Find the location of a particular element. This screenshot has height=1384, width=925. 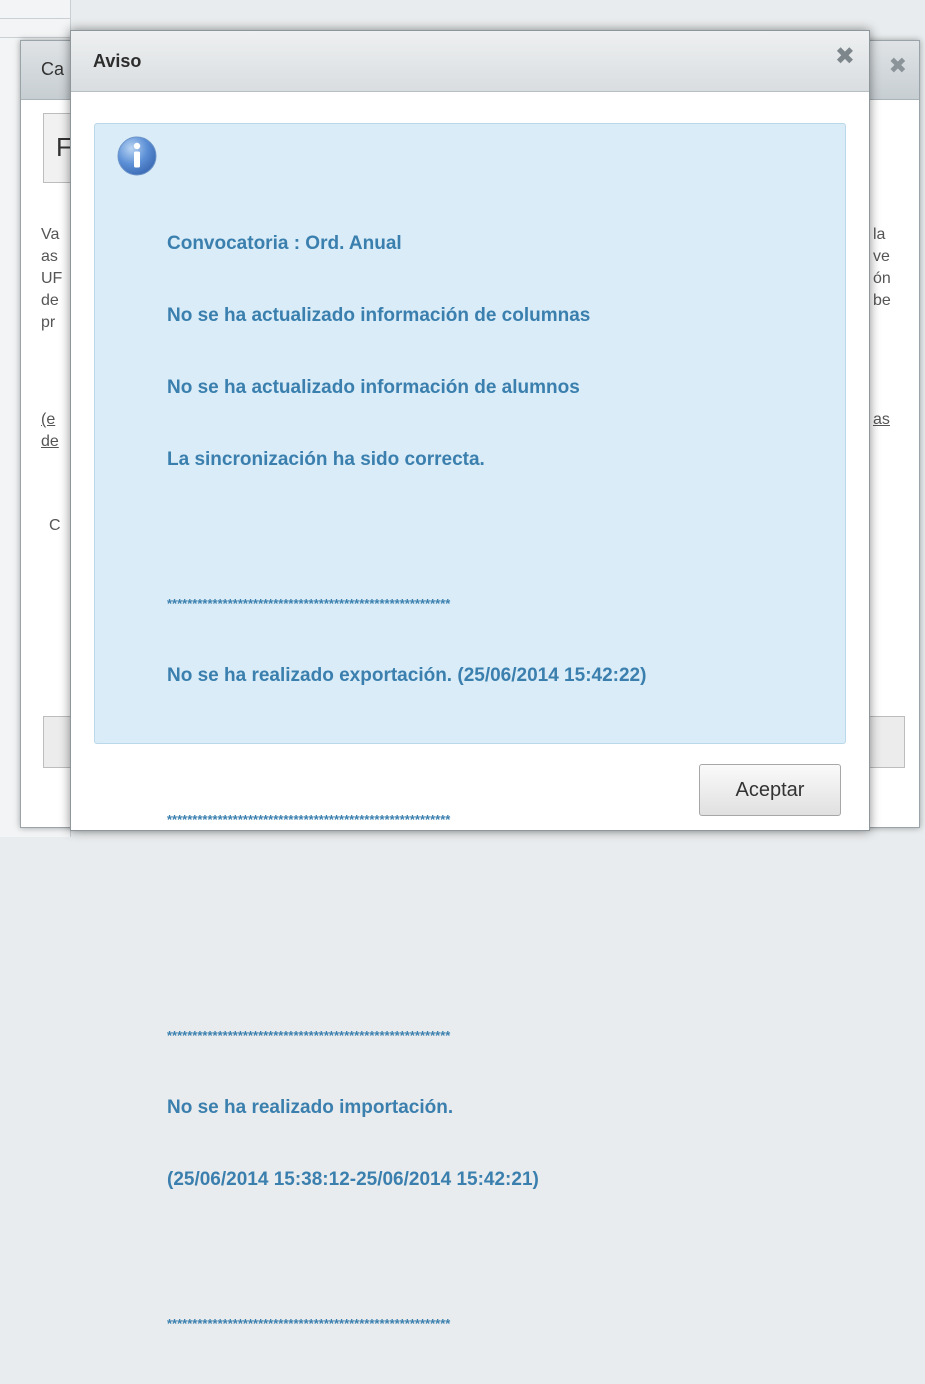

background-link-left: (e de is located at coordinates (50, 431).